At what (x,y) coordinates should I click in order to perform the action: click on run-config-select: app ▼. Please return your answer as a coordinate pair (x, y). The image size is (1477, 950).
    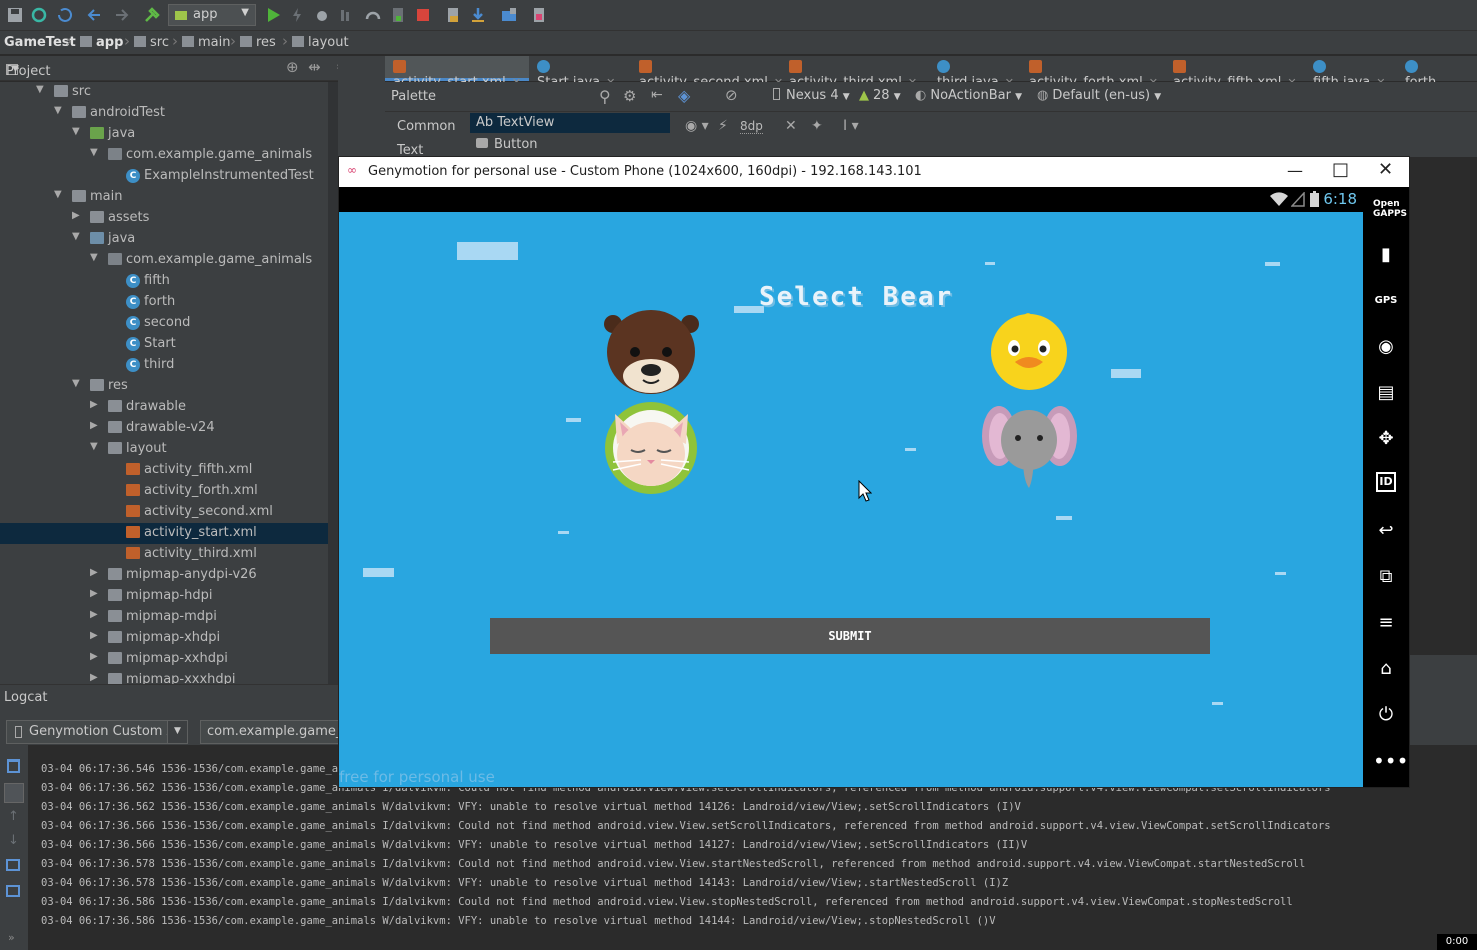
    Looking at the image, I should click on (212, 15).